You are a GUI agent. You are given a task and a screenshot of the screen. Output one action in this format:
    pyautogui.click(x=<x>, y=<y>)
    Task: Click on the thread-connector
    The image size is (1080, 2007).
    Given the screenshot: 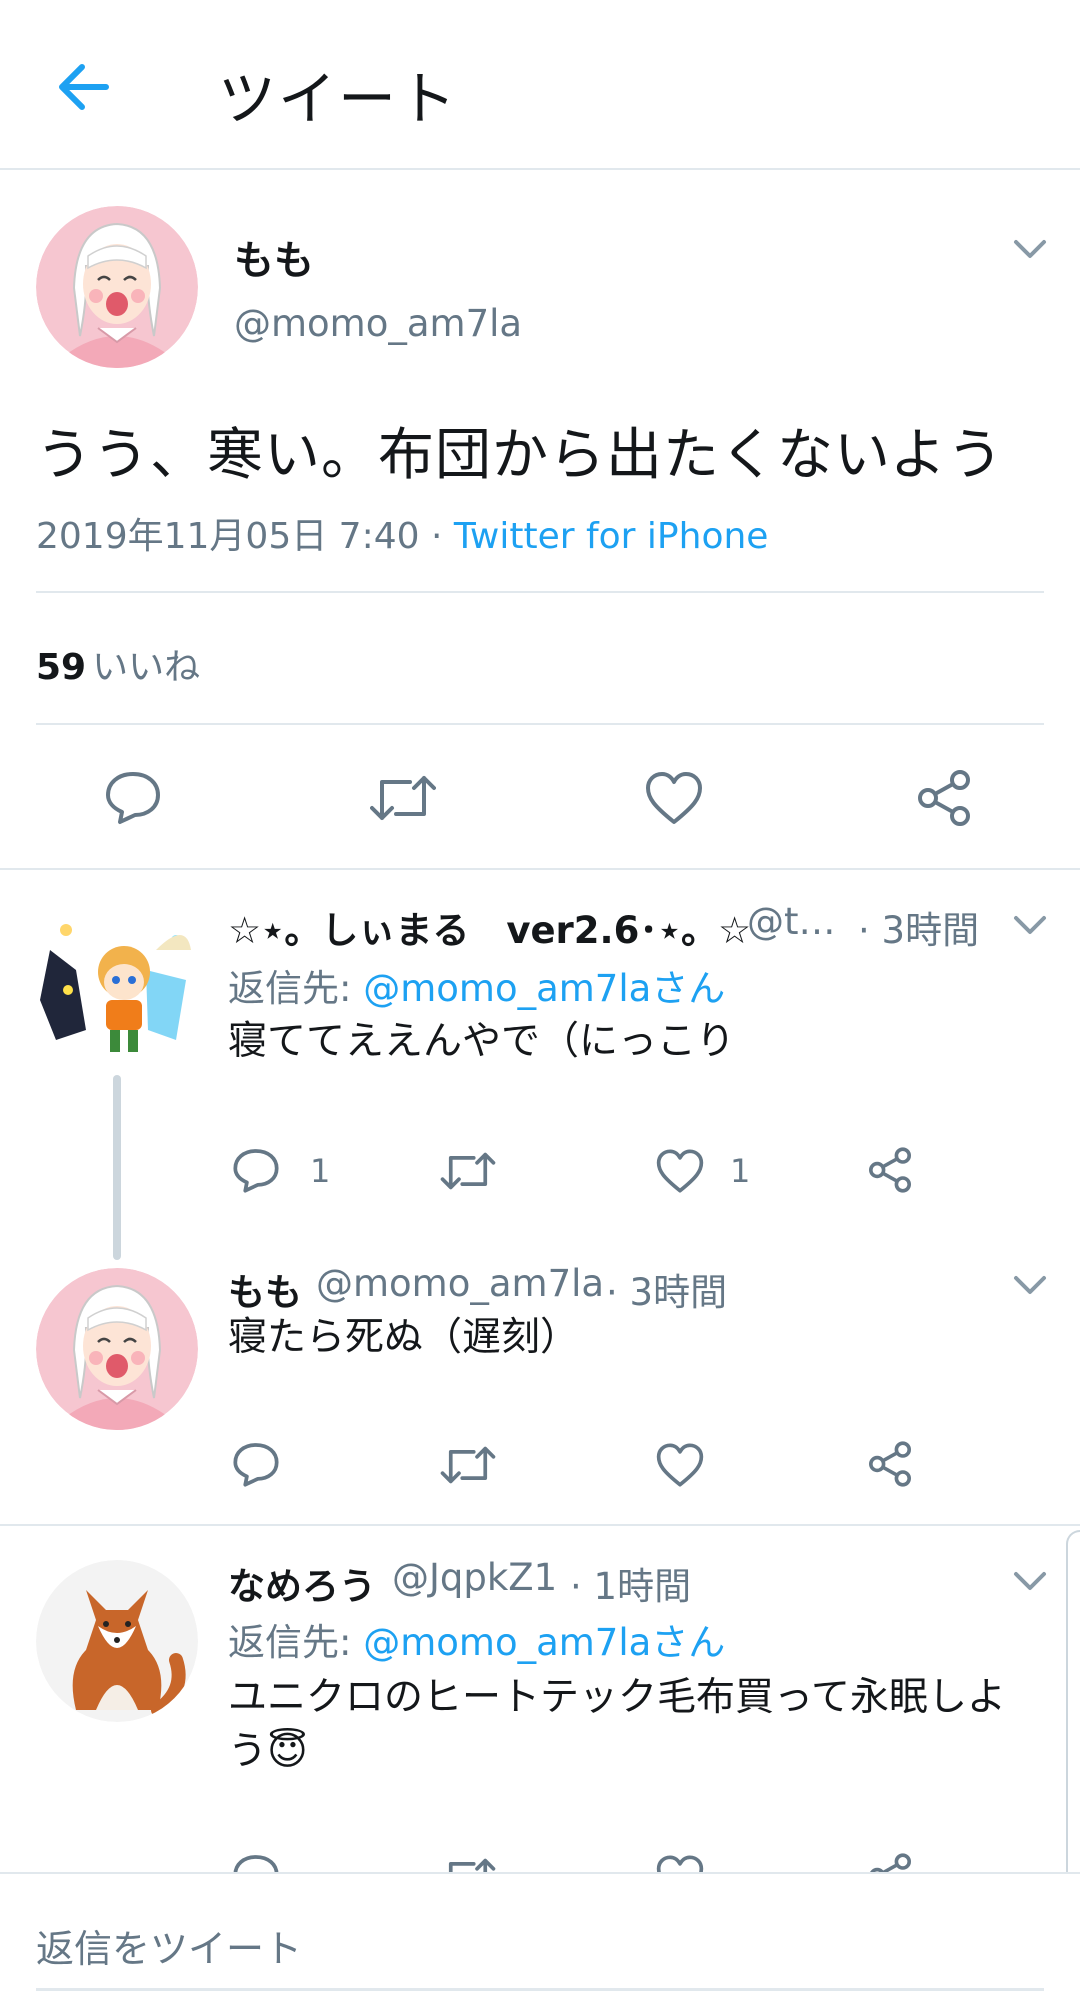 What is the action you would take?
    pyautogui.click(x=117, y=1167)
    